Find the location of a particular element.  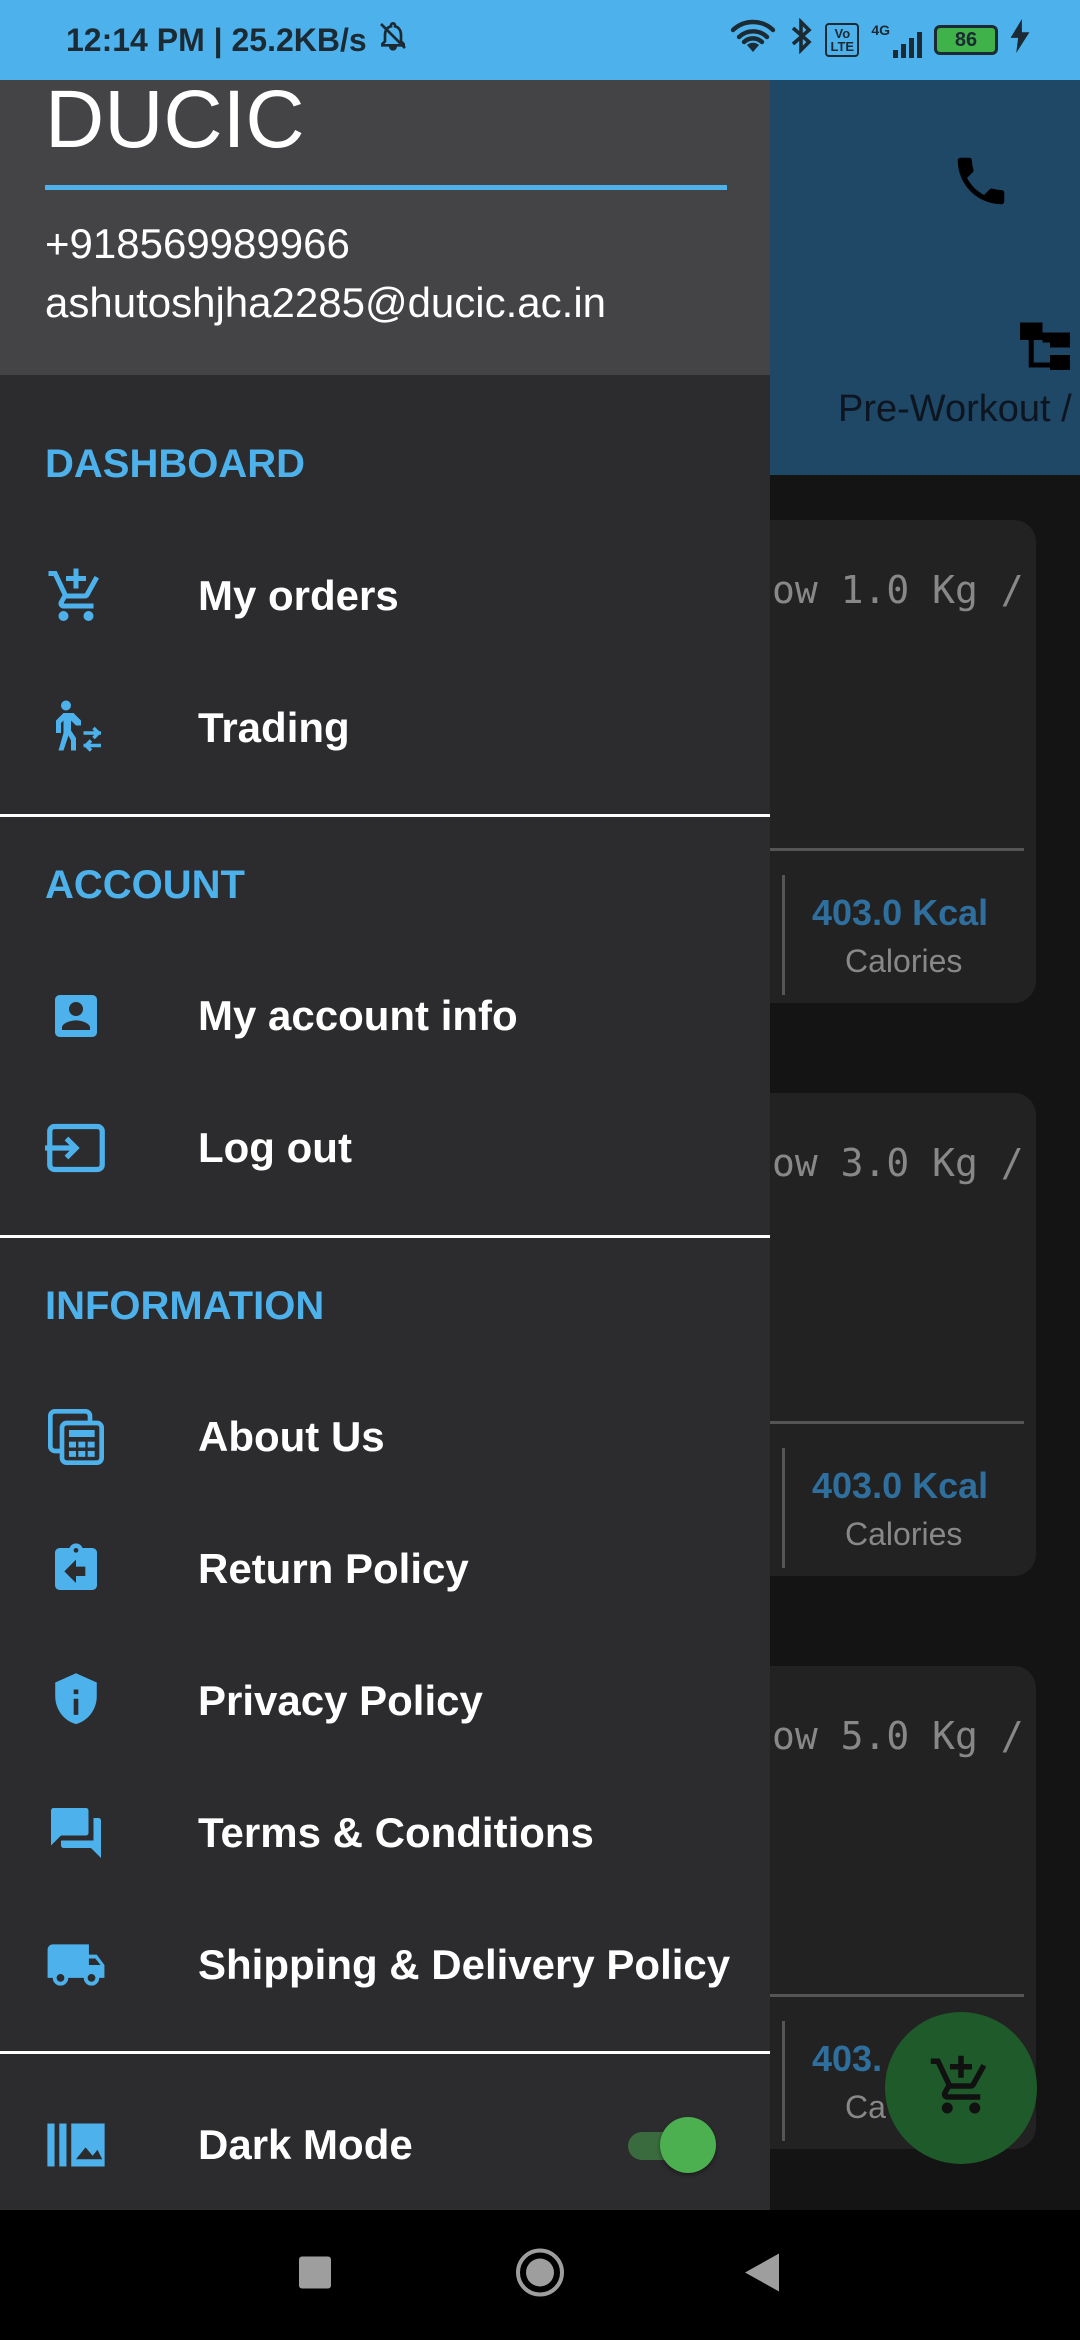

card-weight: ow 3.0 Kg / is located at coordinates (898, 1163).